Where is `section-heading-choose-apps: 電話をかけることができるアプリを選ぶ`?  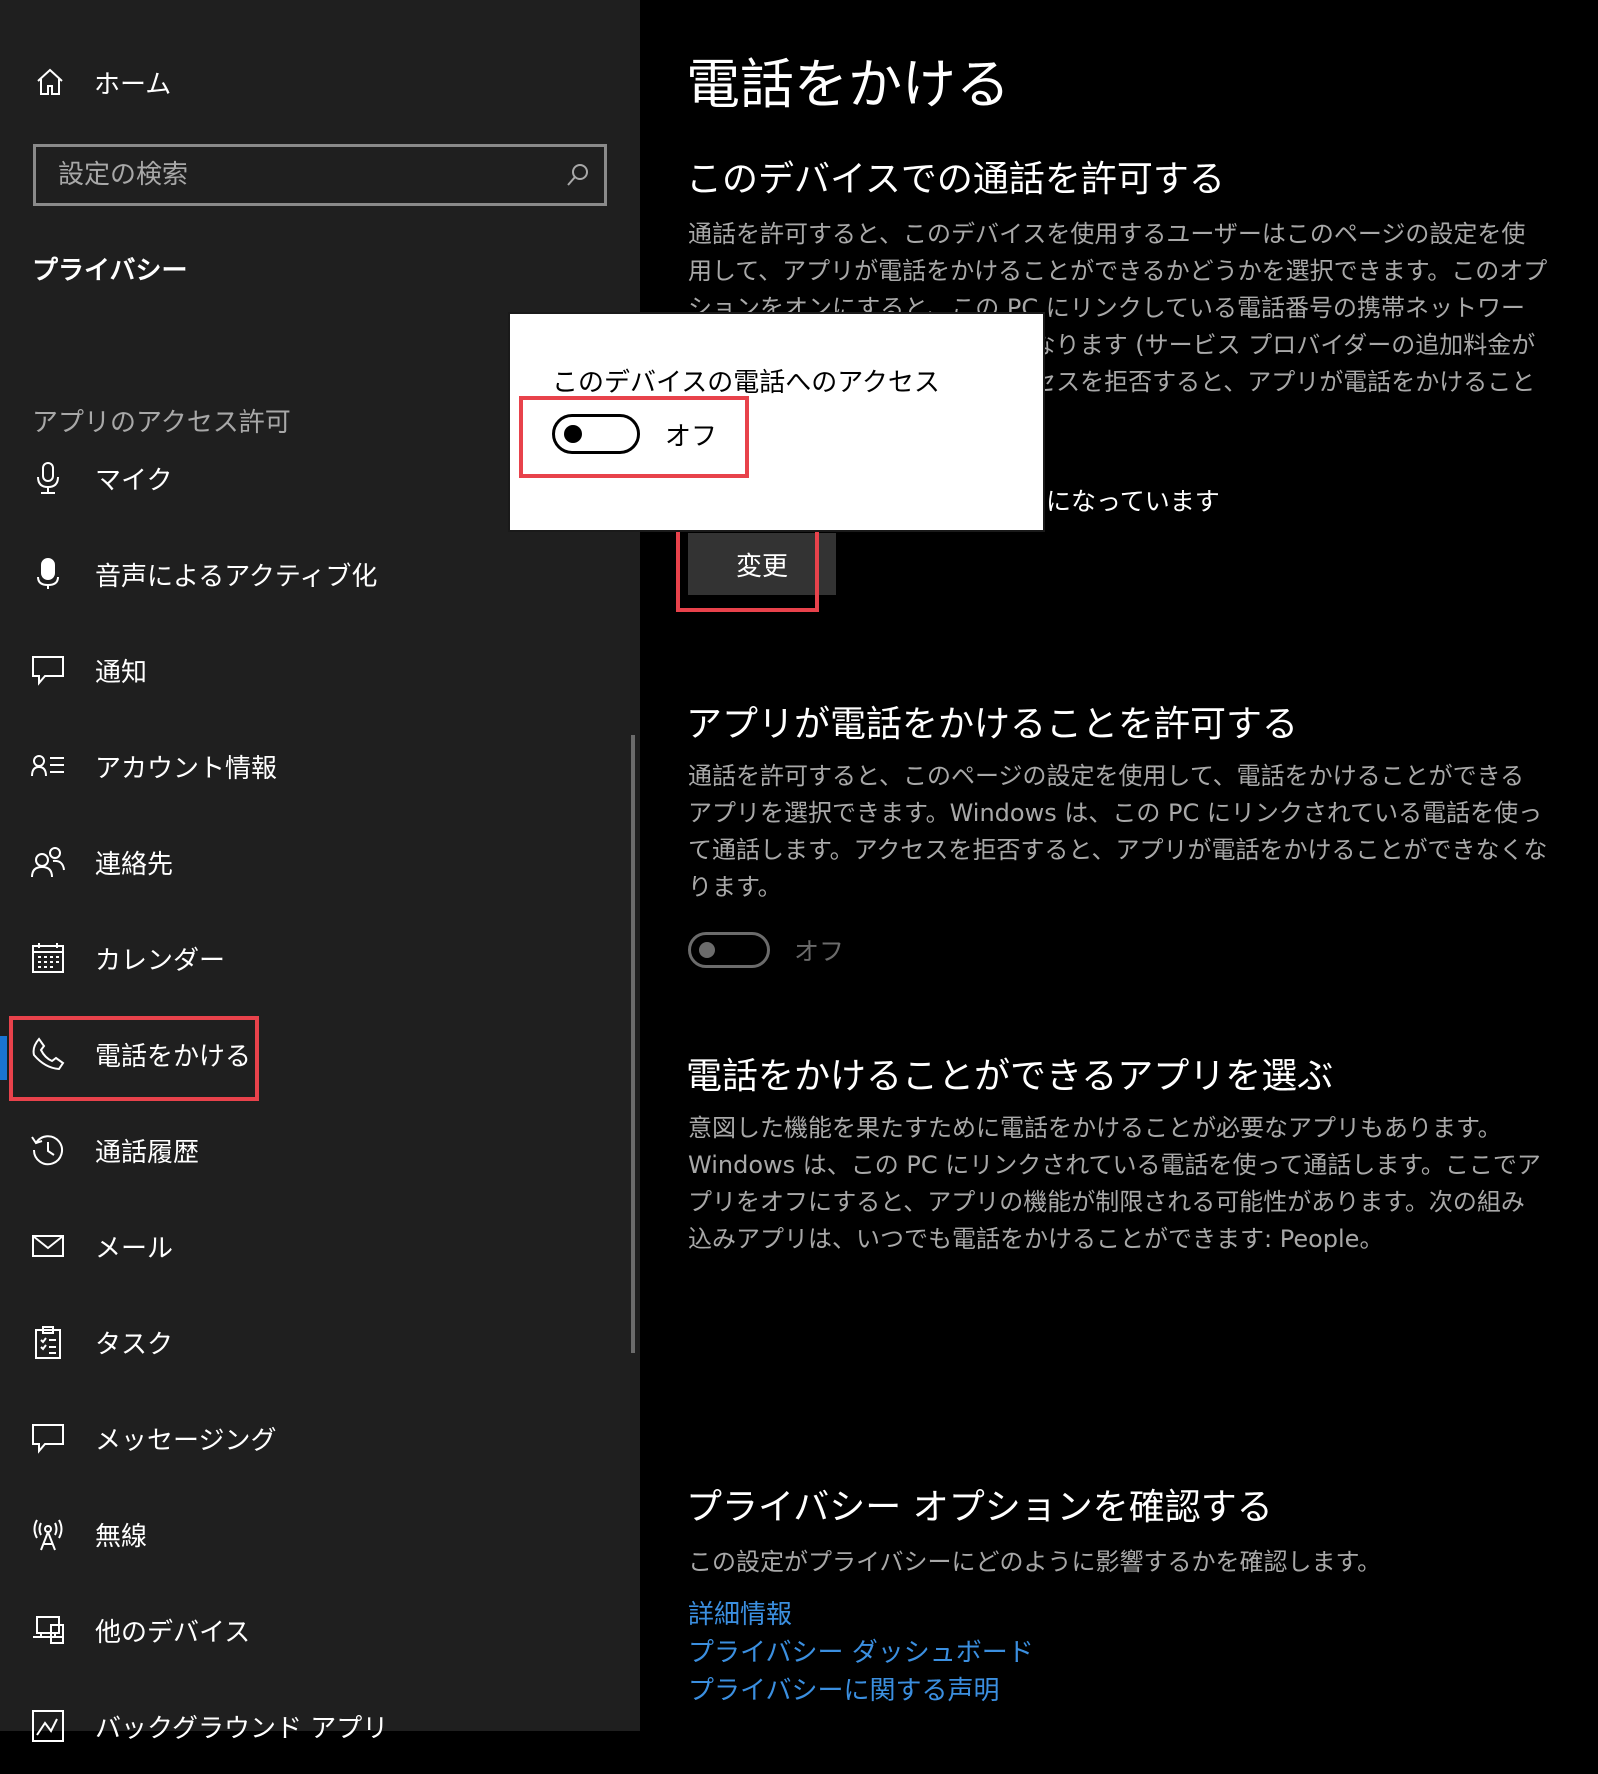 section-heading-choose-apps: 電話をかけることができるアプリを選ぶ is located at coordinates (1010, 1076).